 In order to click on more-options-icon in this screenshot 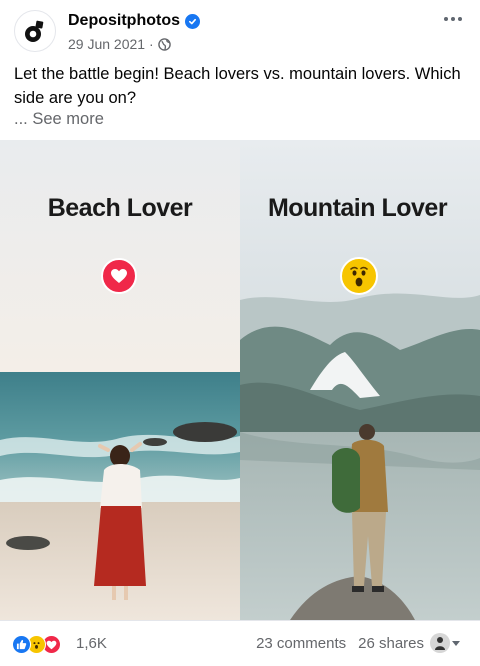, I will do `click(453, 19)`.